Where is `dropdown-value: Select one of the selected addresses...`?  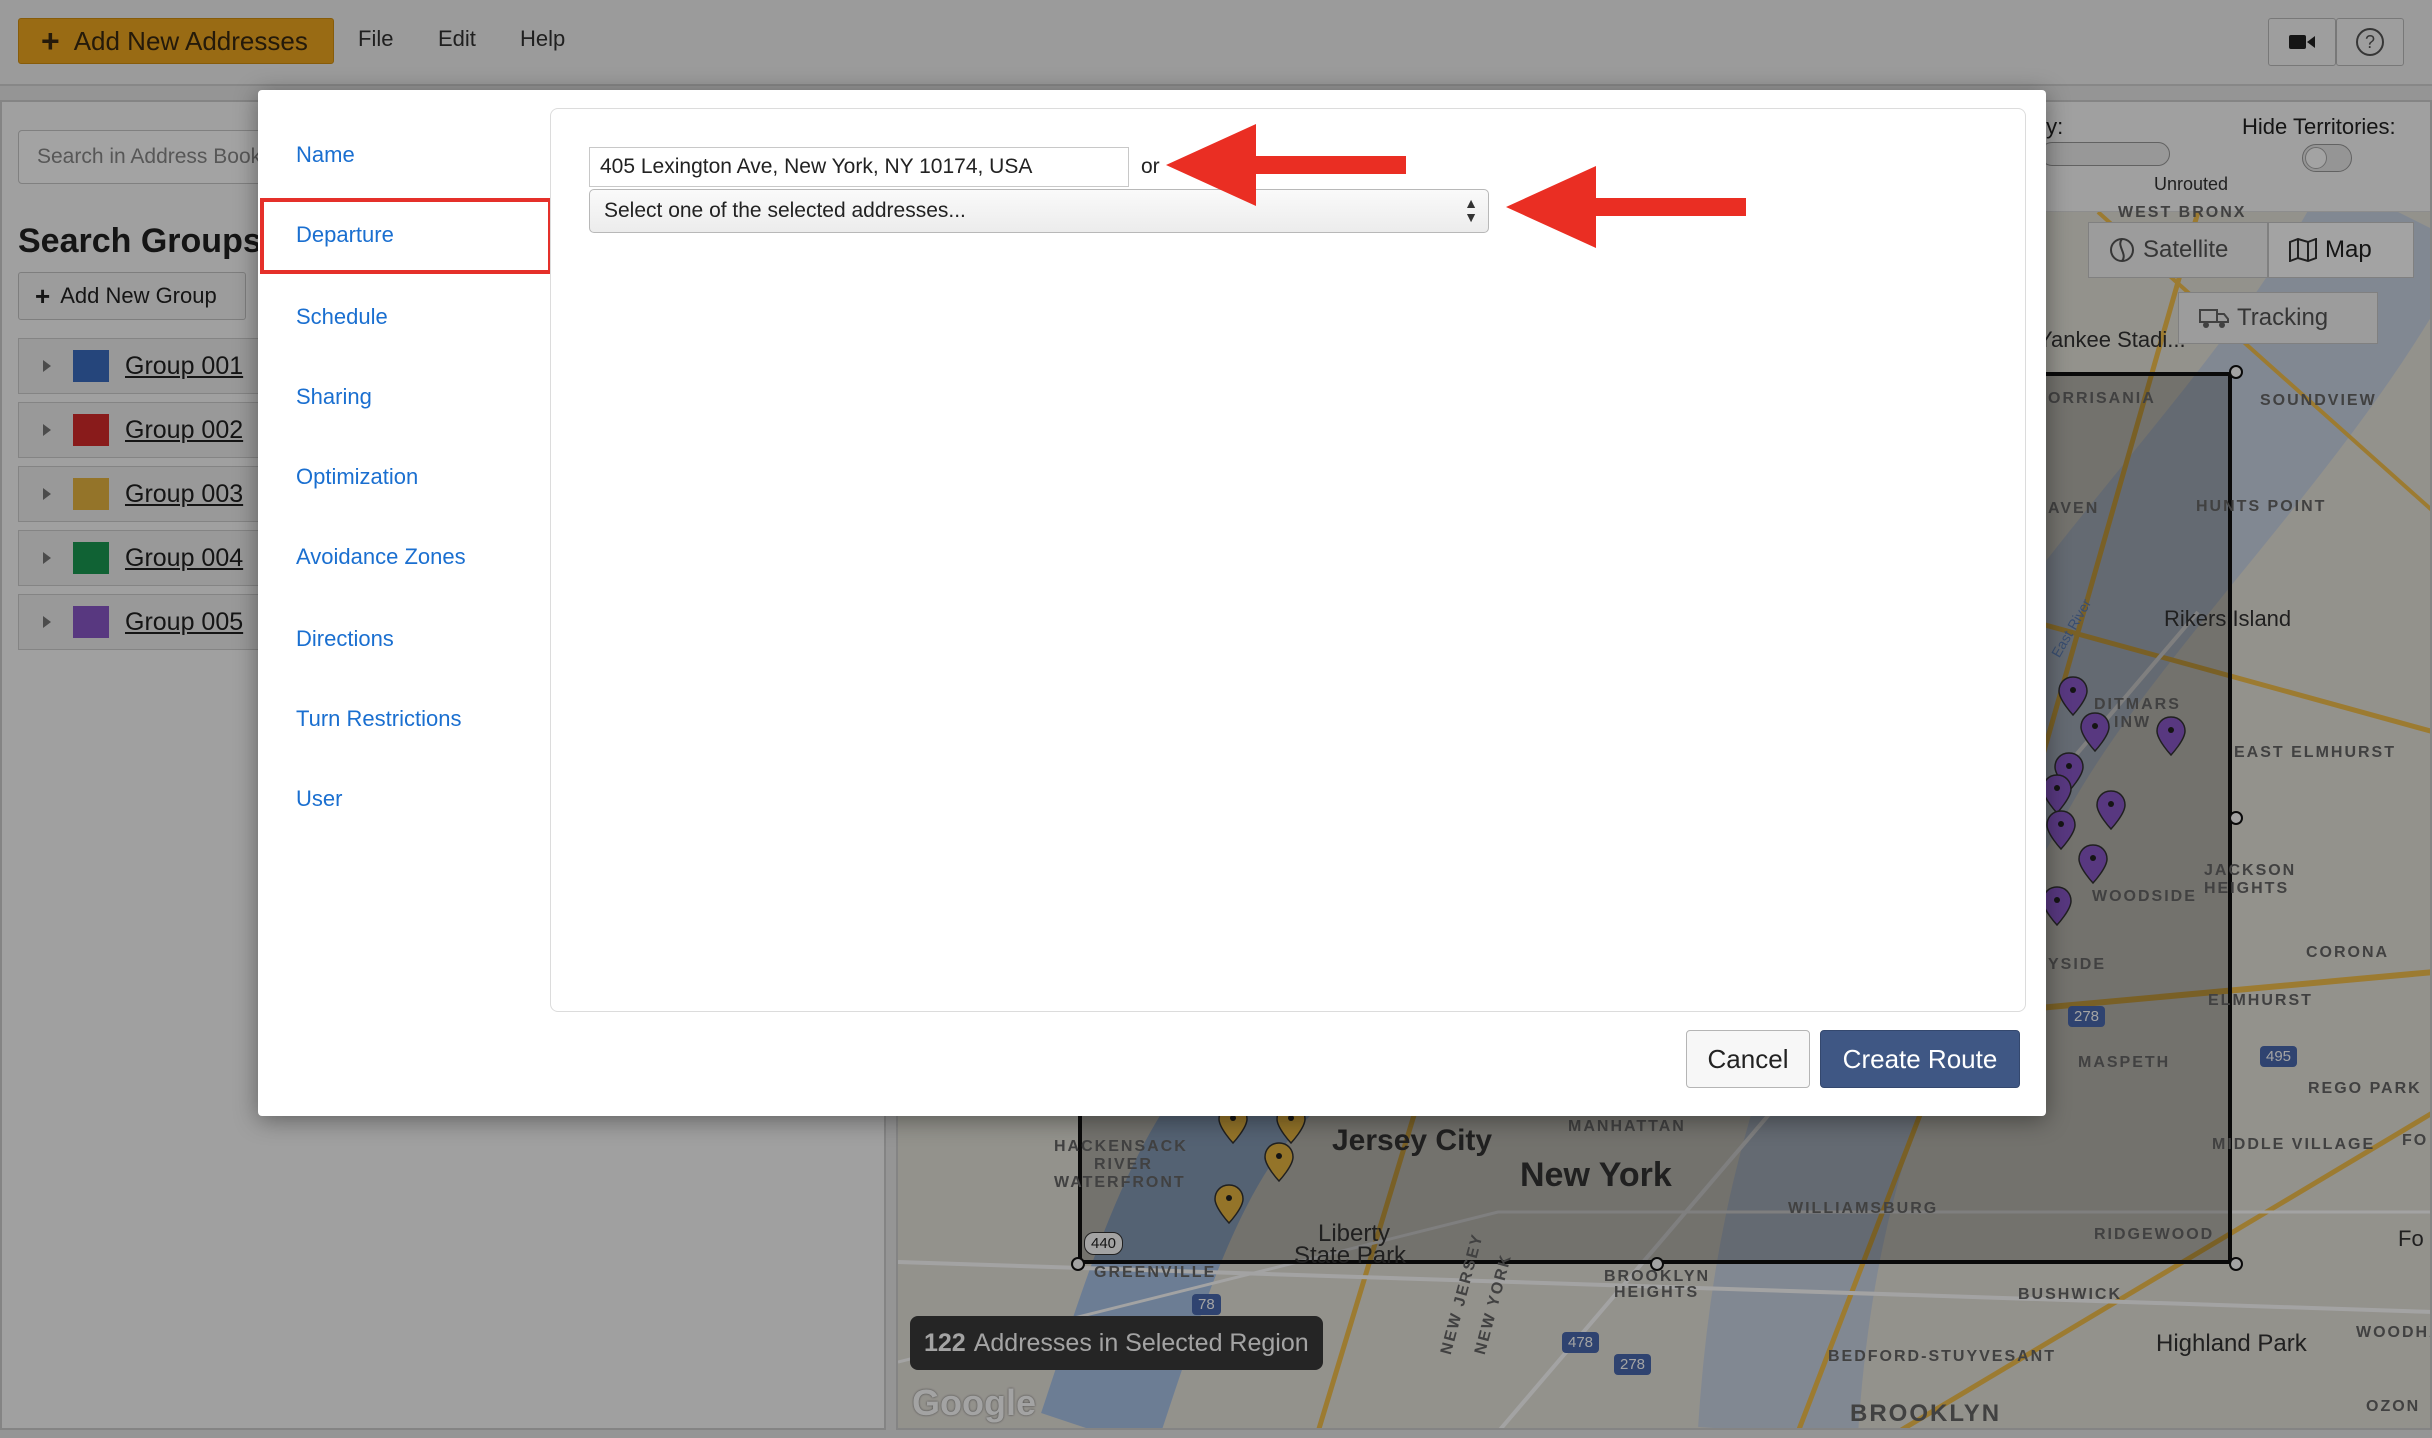 dropdown-value: Select one of the selected addresses... is located at coordinates (785, 210).